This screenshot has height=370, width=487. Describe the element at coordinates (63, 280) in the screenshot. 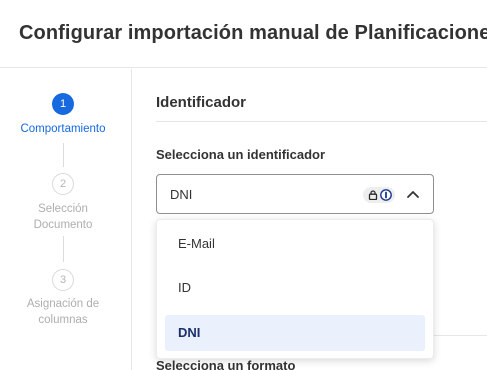

I see `step-number-3: 3` at that location.